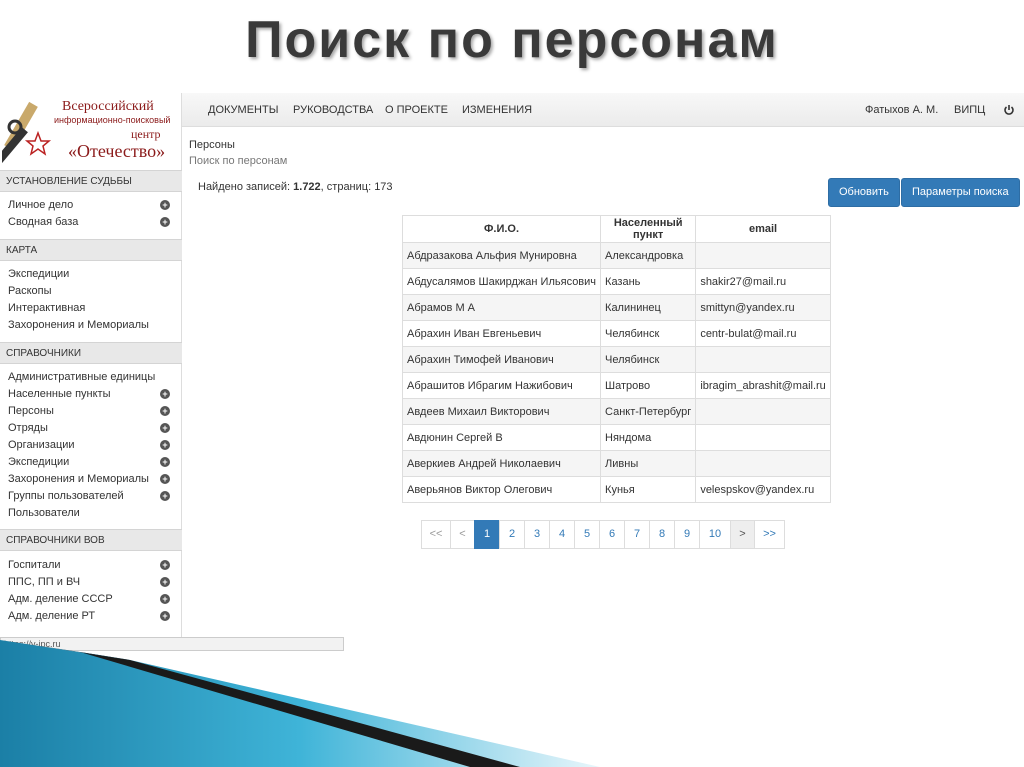  Describe the element at coordinates (616, 463) in the screenshot. I see `table-row: Аверкиев Андрей Николаевич Ливны` at that location.